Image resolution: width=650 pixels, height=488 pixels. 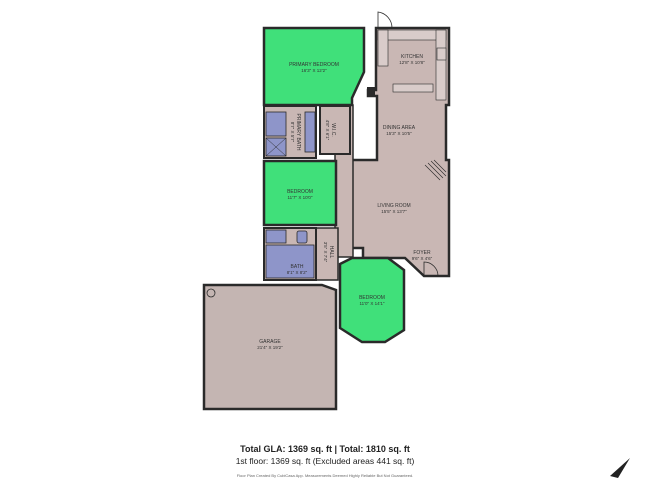 I want to click on primary-bedroom-dims: 16'3" X 12'2", so click(x=314, y=70).